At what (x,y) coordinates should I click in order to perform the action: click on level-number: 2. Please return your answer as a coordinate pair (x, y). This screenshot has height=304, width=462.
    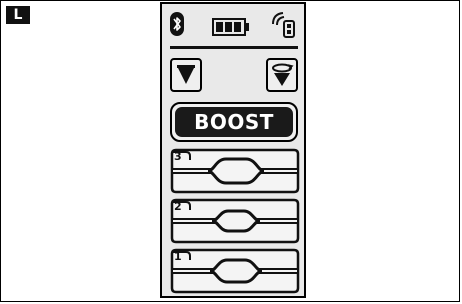
    Looking at the image, I should click on (178, 206).